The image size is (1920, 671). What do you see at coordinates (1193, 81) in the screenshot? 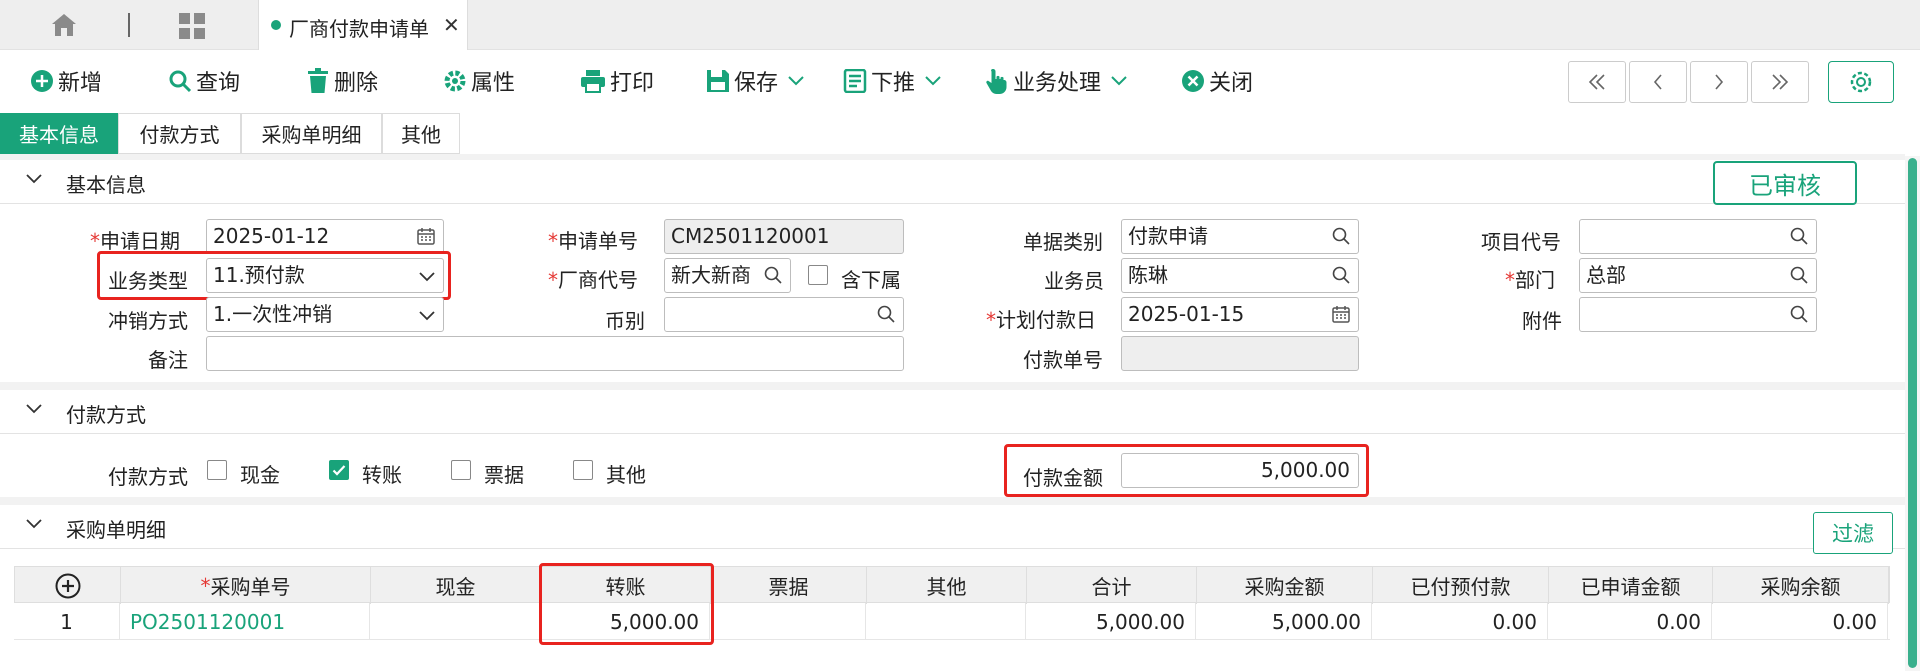
I see `close-circle-icon` at bounding box center [1193, 81].